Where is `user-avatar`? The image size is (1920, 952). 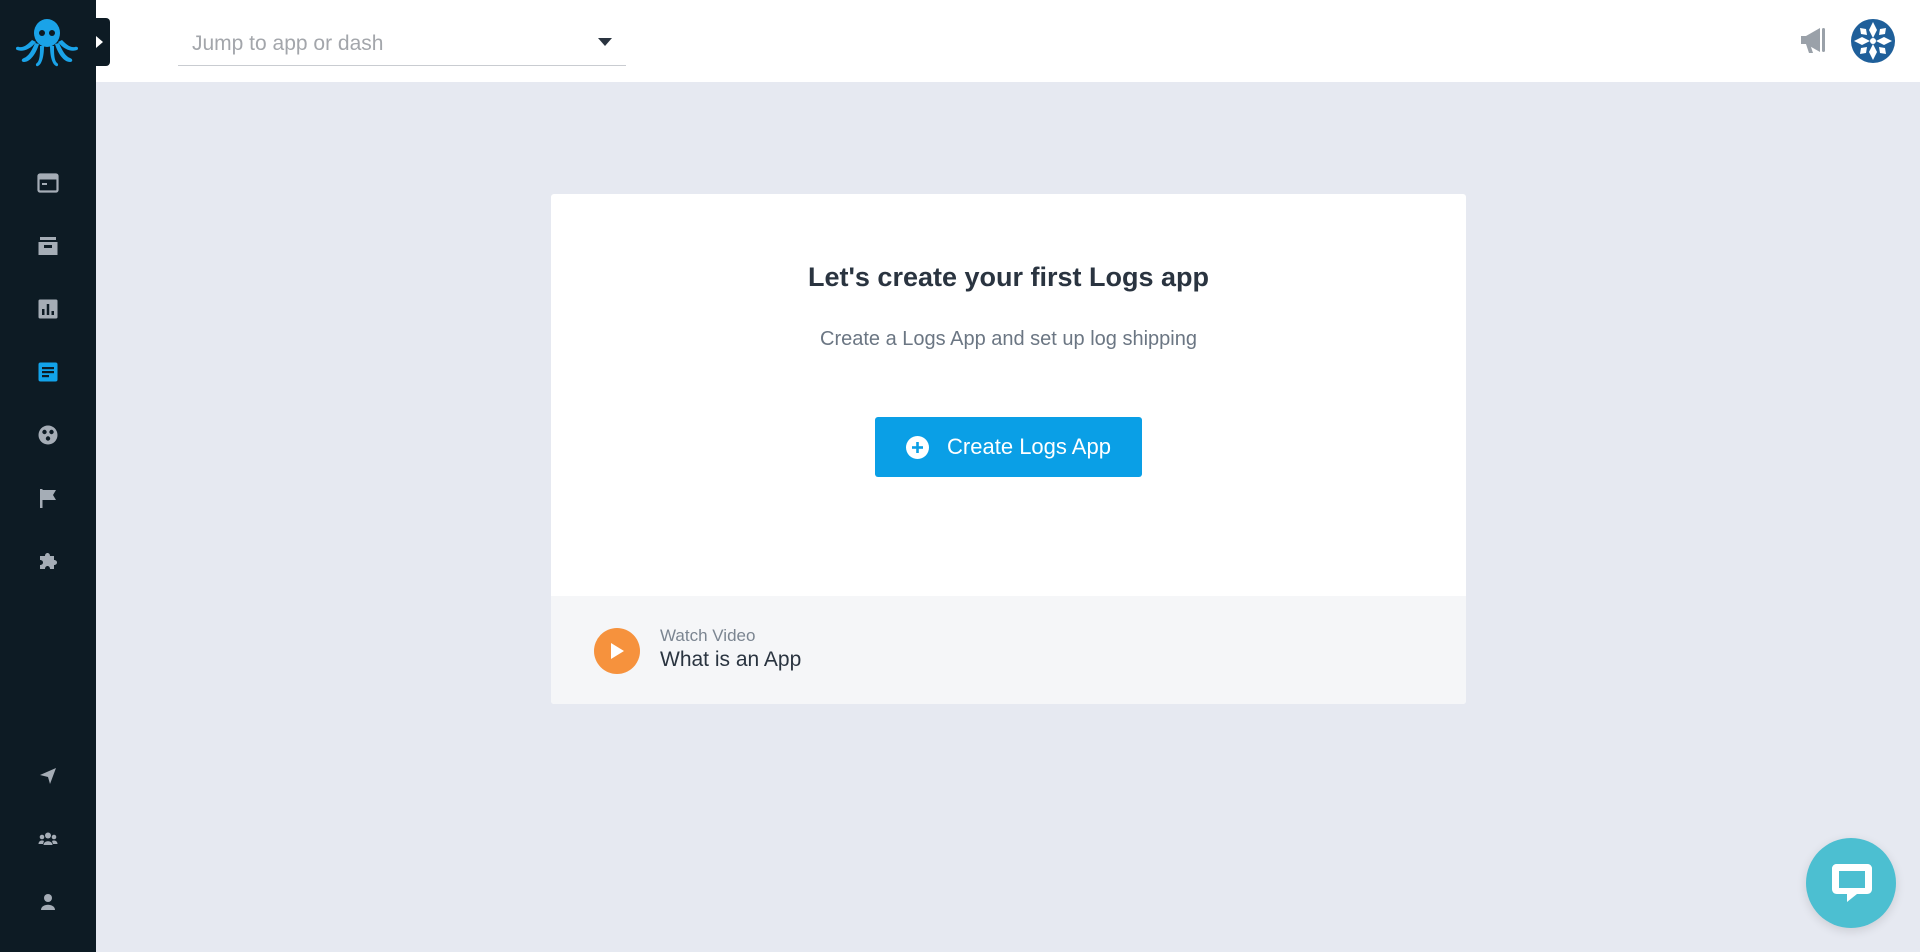 user-avatar is located at coordinates (1873, 41).